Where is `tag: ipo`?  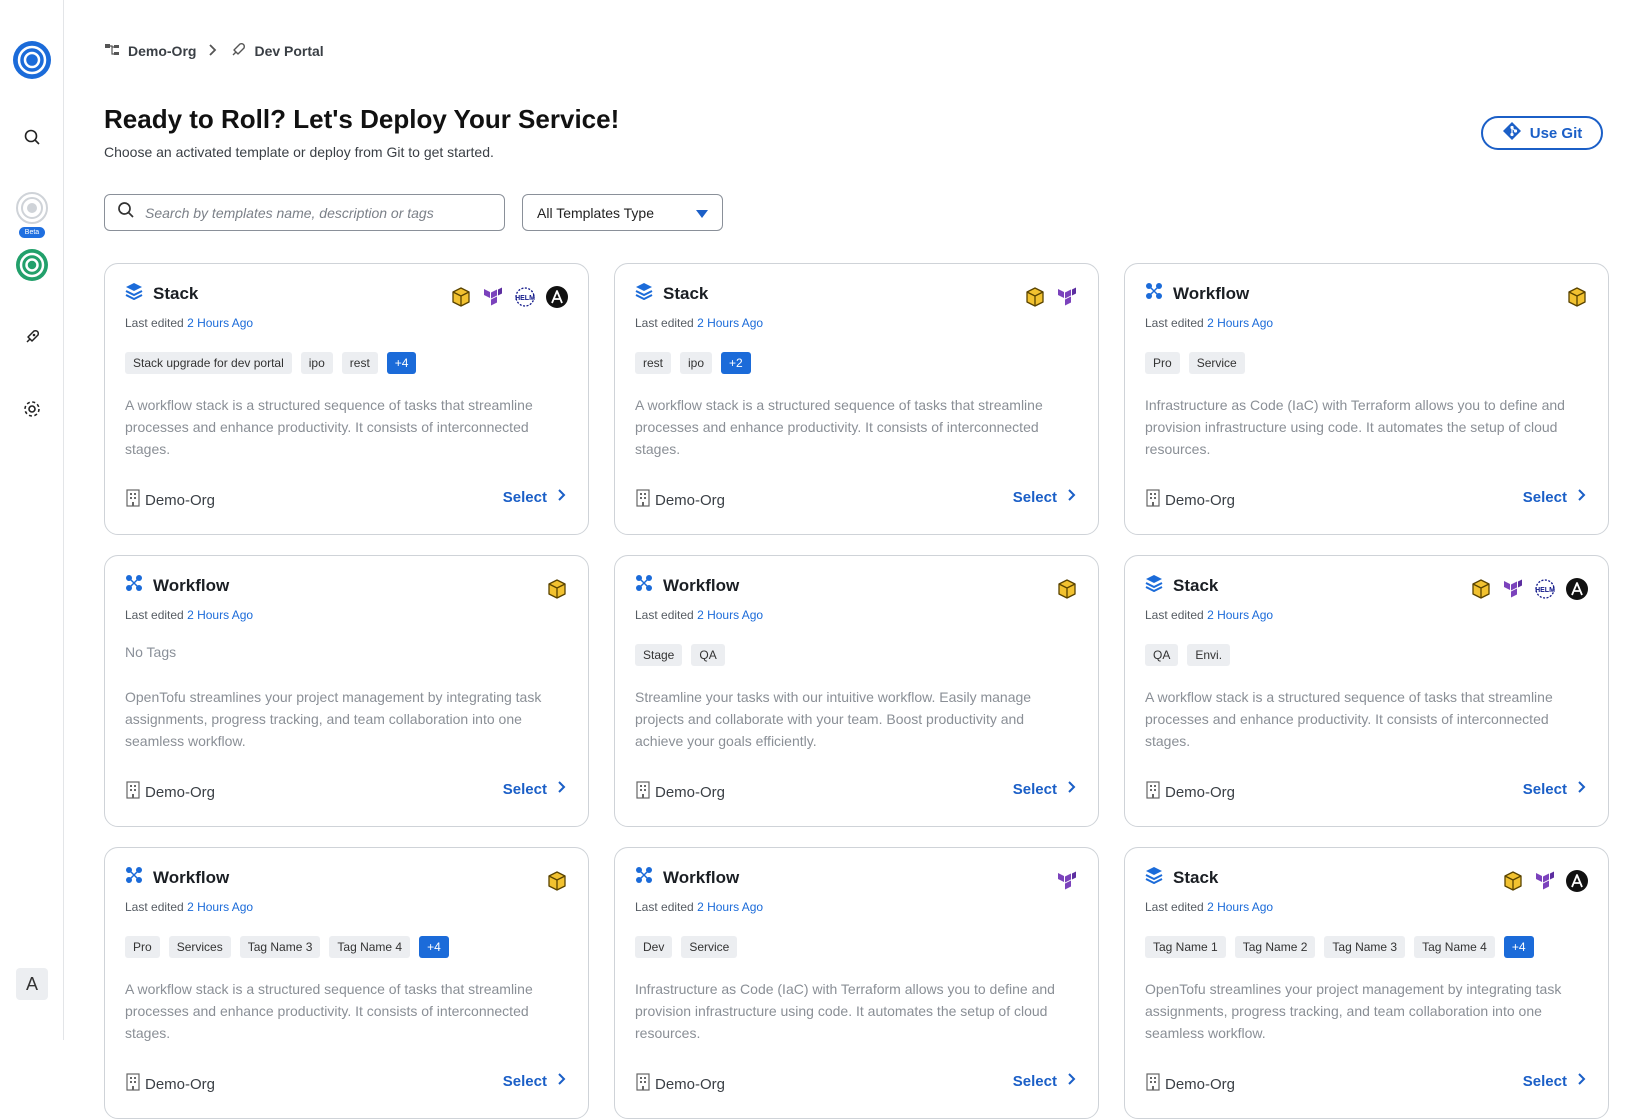 tag: ipo is located at coordinates (316, 363).